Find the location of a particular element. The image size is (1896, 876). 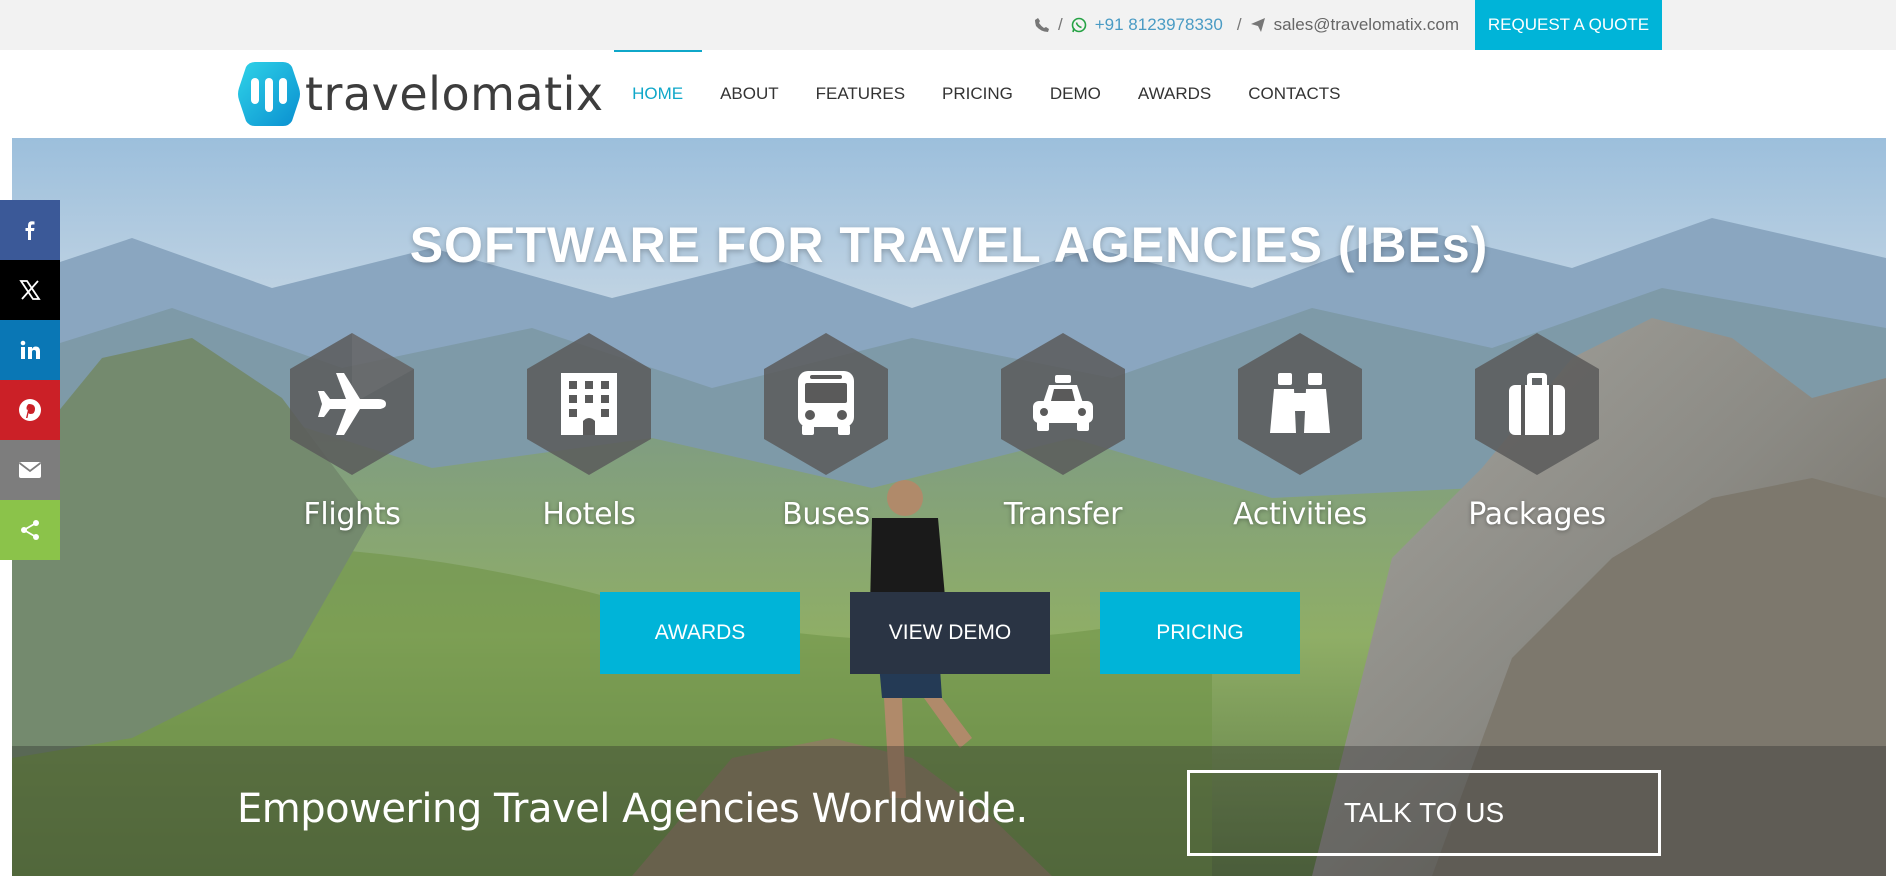

hero-title: SOFTWARE FOR TRAVEL AGENCIES (IBEs) is located at coordinates (949, 245).